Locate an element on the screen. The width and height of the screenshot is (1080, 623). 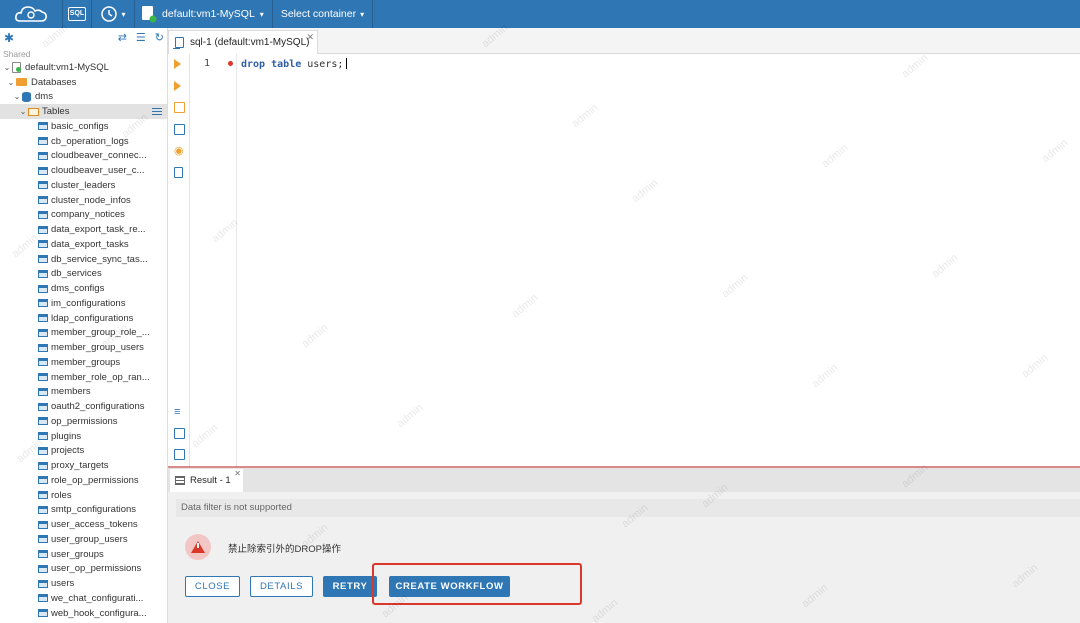
tree-tables-folder: ⌄ Tables is located at coordinates (83, 111).